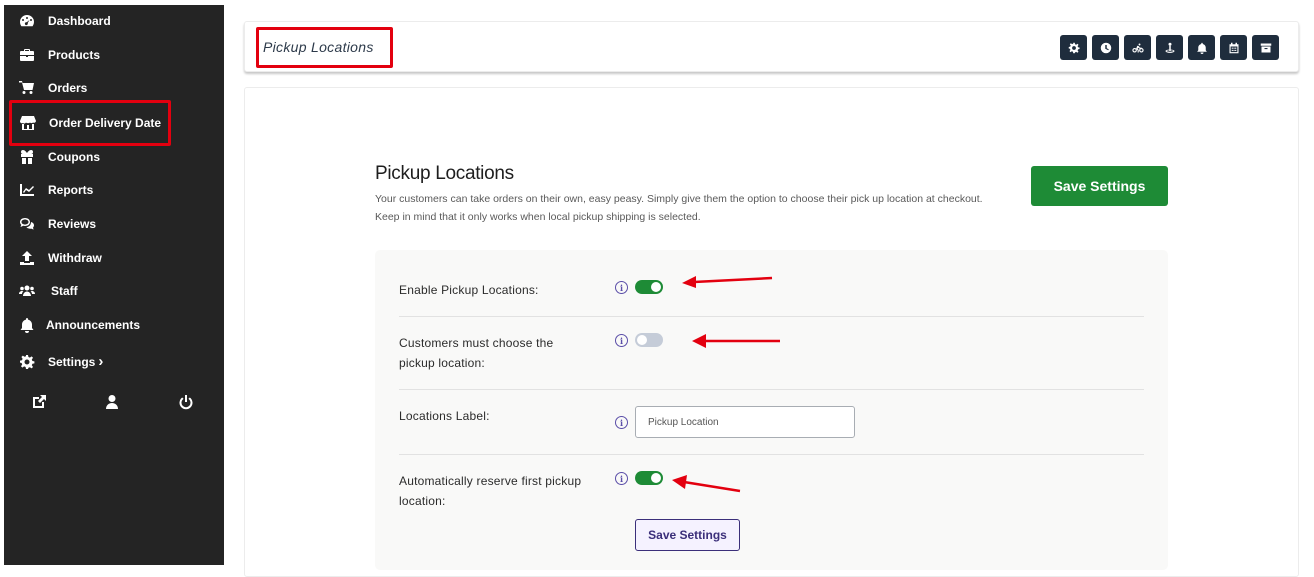 This screenshot has width=1314, height=577. What do you see at coordinates (114, 224) in the screenshot?
I see `sidebar-item-reviews: Reviews` at bounding box center [114, 224].